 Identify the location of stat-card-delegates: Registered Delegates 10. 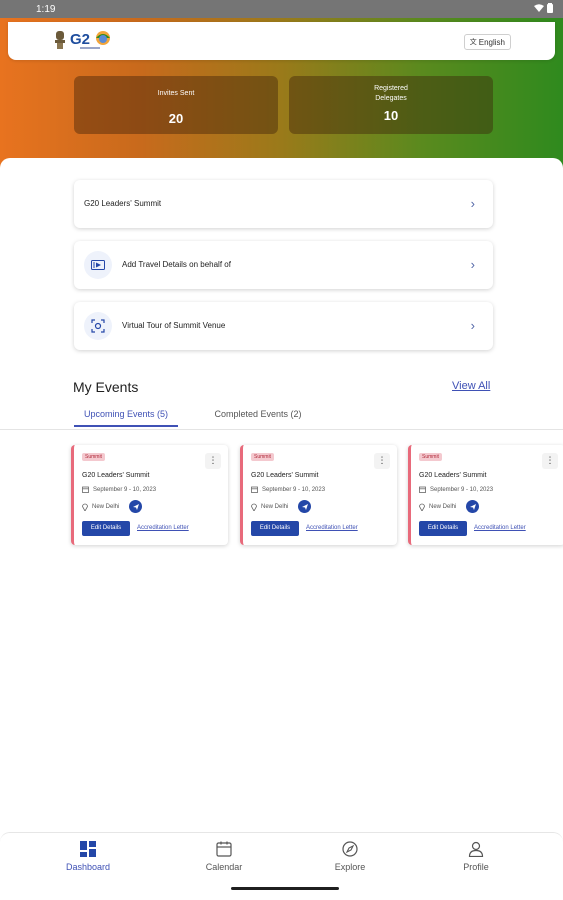
(391, 105).